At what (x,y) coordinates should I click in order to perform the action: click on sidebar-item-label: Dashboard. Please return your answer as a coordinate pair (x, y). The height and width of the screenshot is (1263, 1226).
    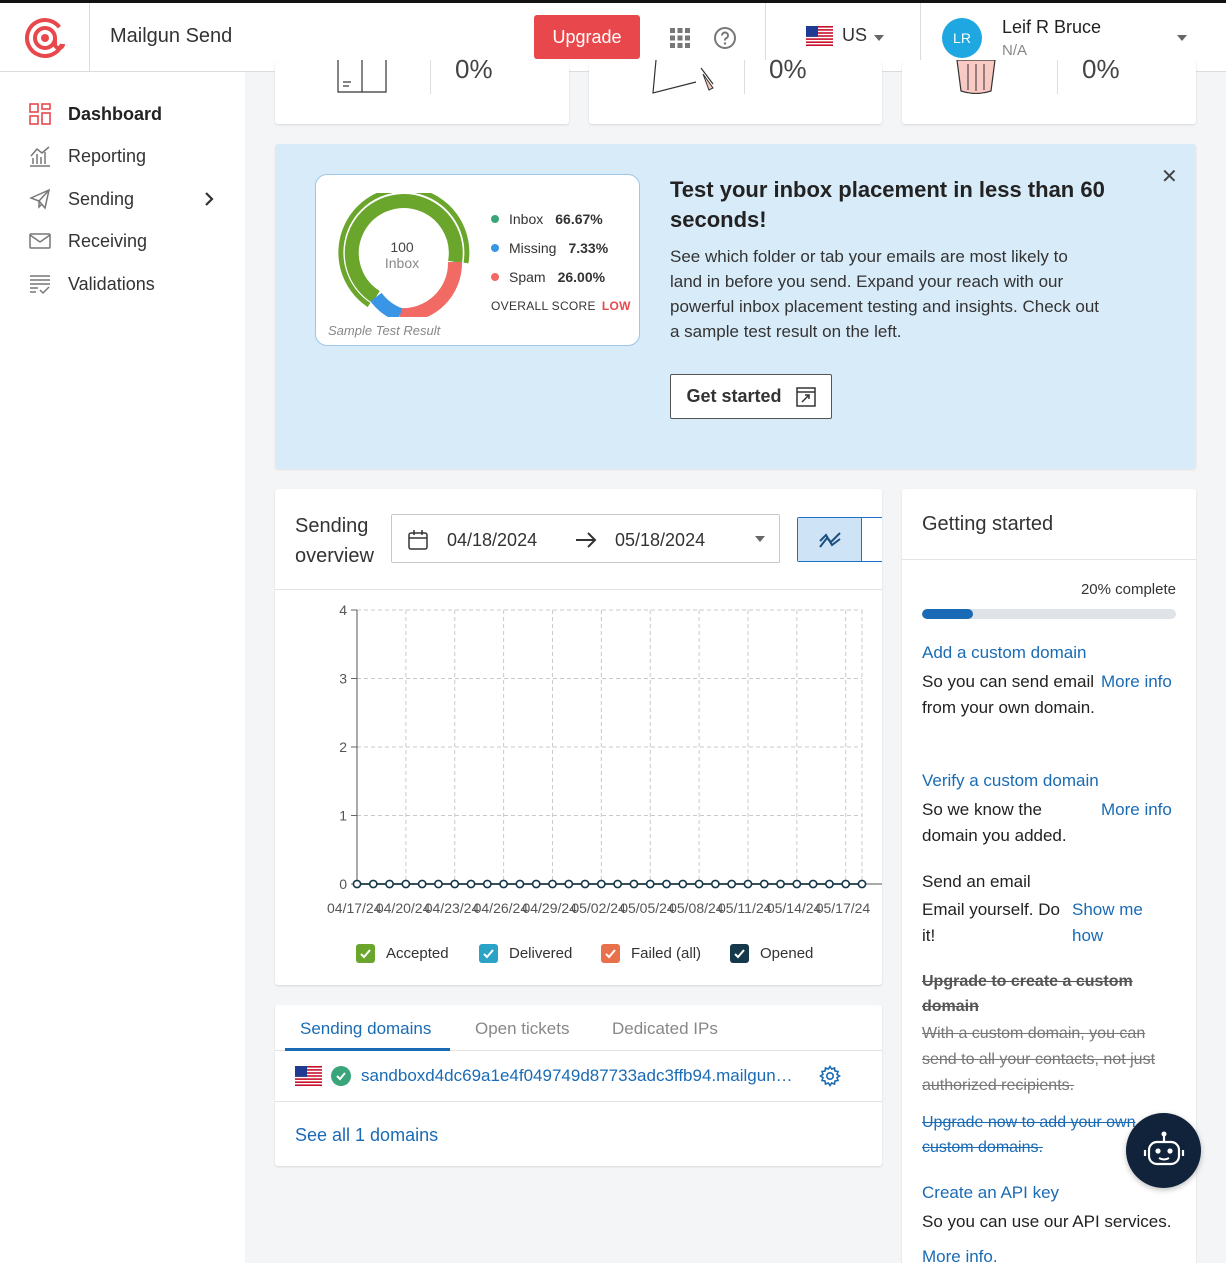
    Looking at the image, I should click on (115, 113).